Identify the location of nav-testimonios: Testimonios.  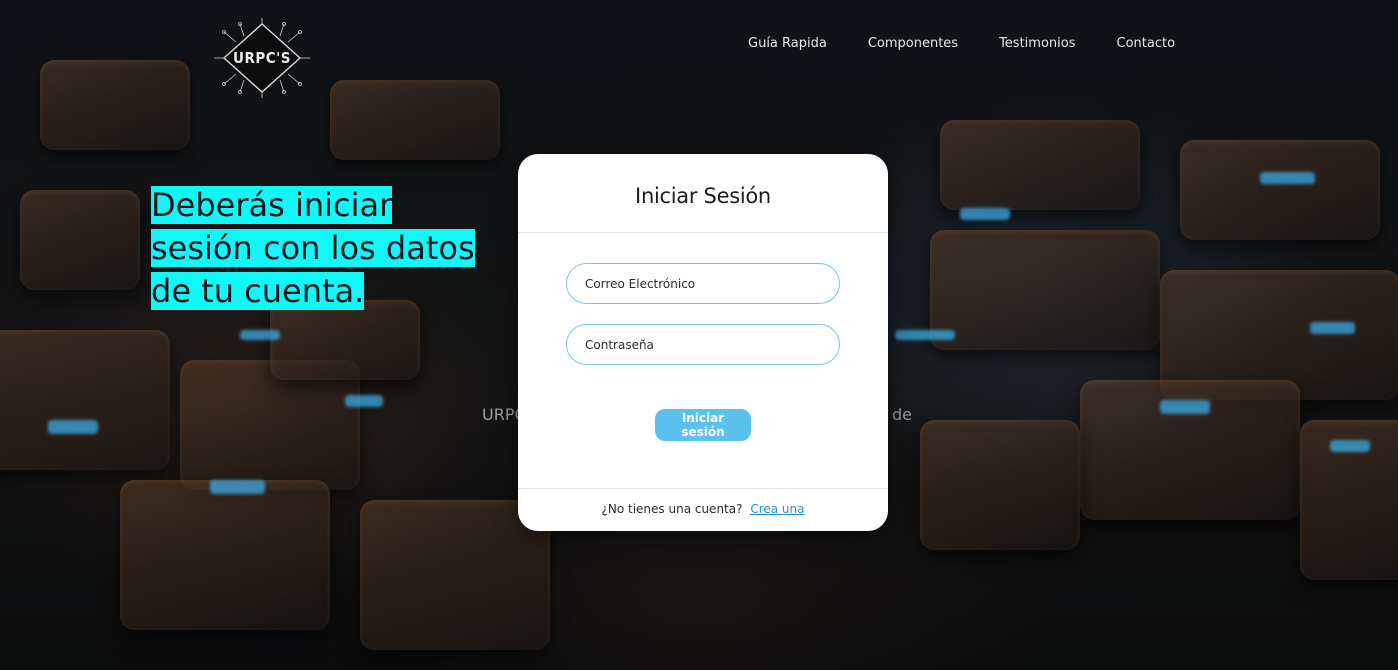
(1037, 43).